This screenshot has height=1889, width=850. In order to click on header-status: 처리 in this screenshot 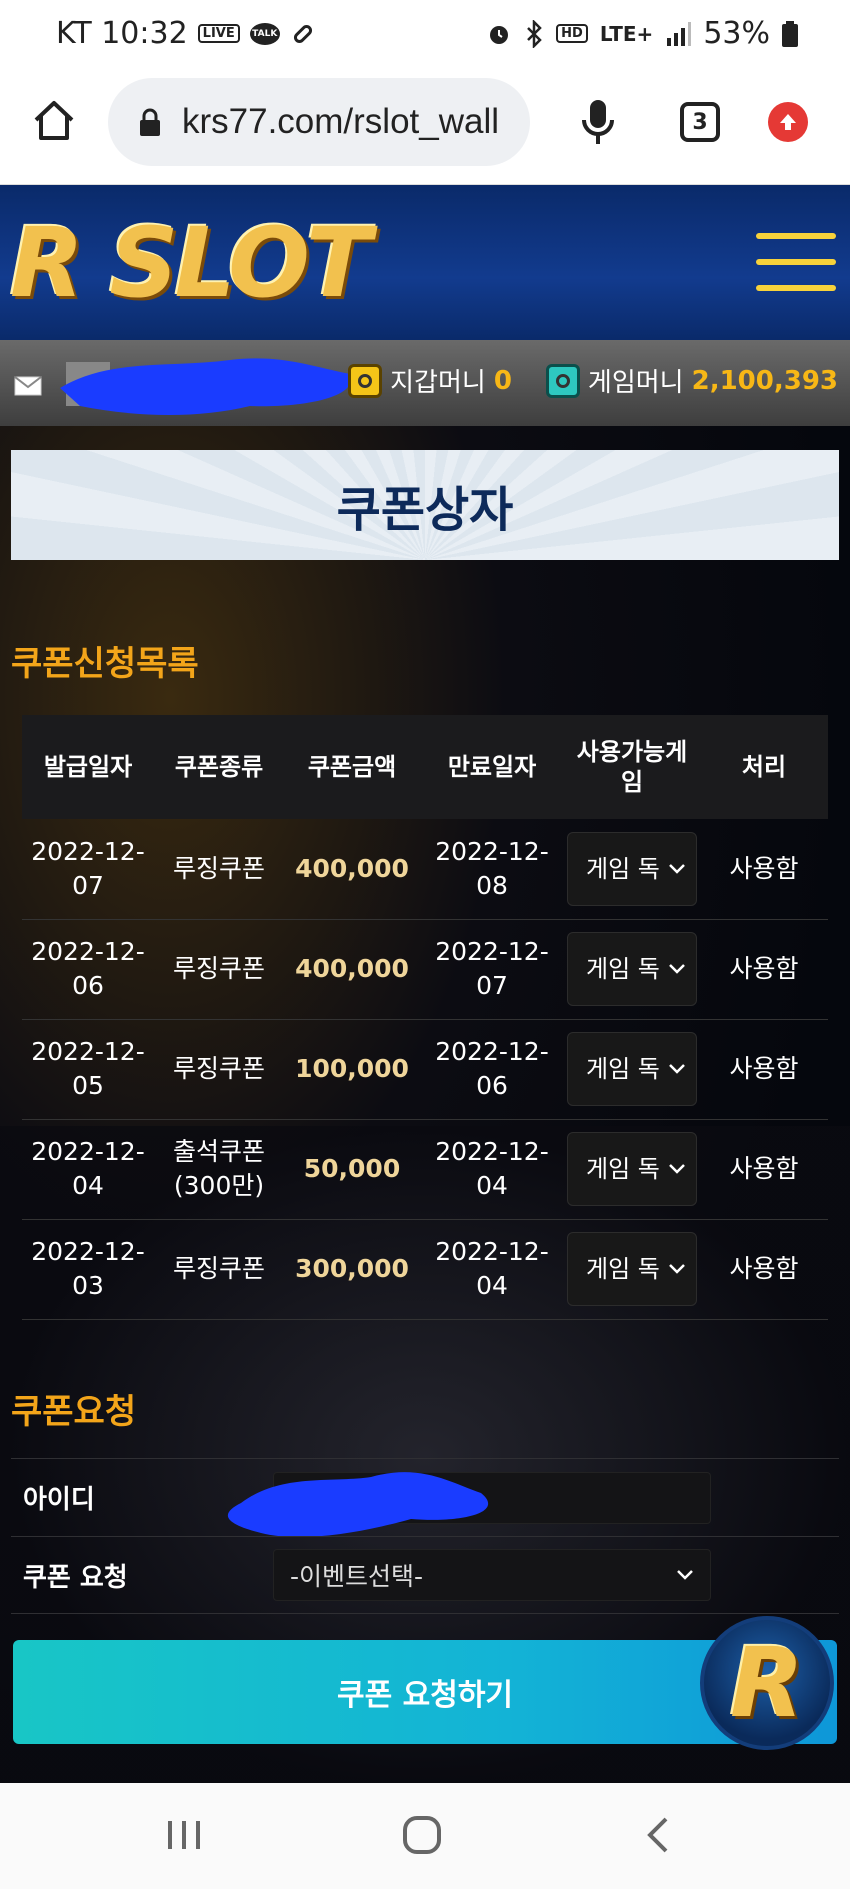, I will do `click(764, 767)`.